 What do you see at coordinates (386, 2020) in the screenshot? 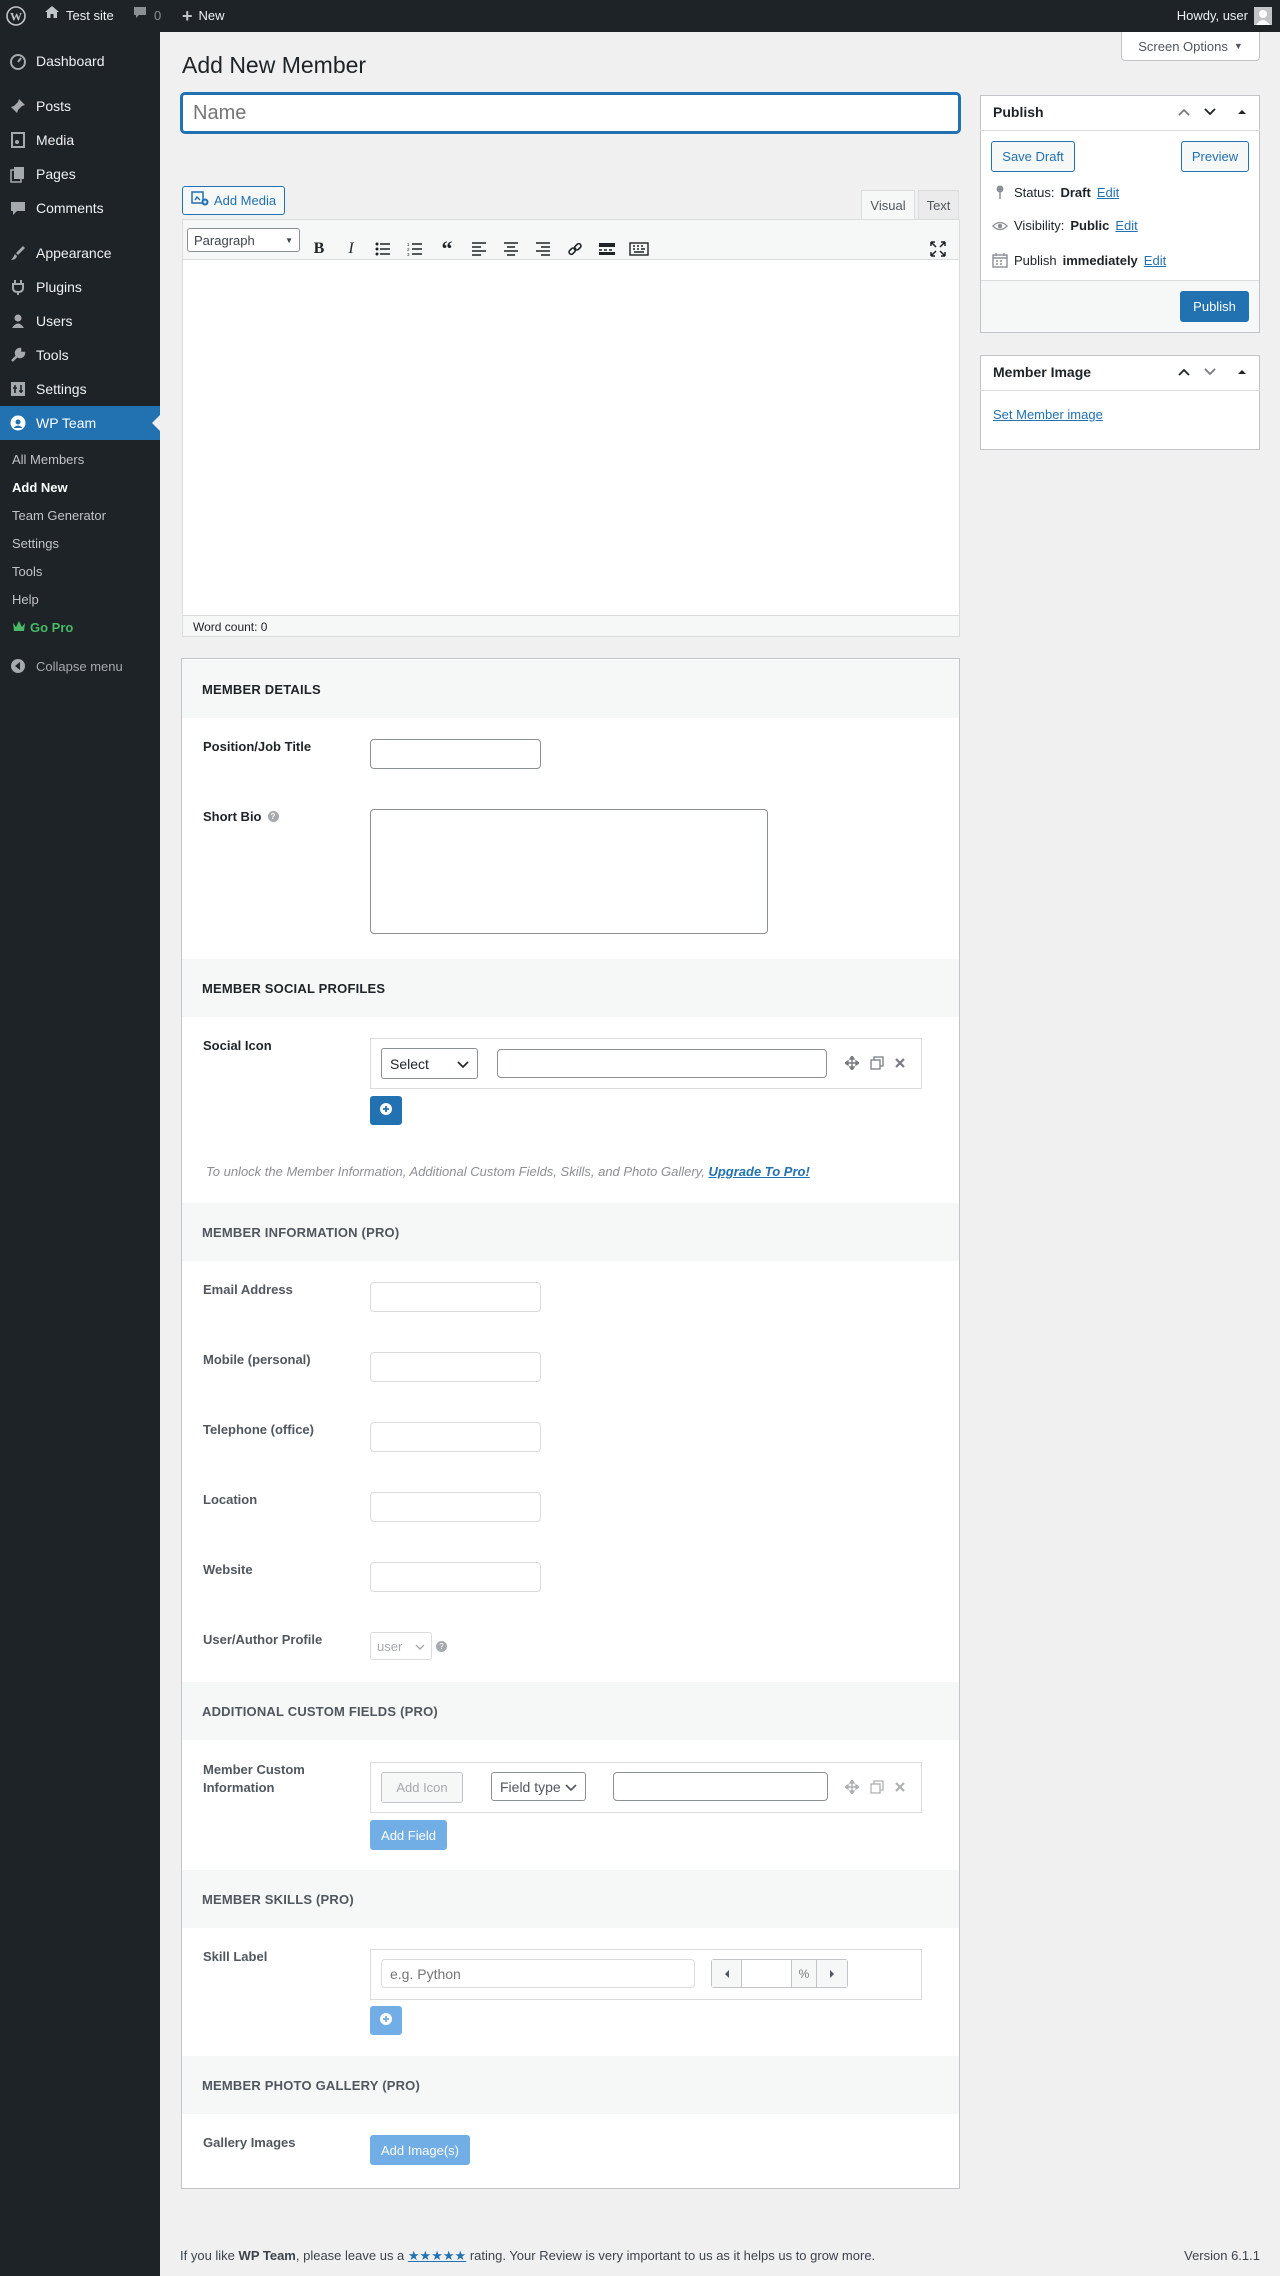
I see `add-skill-button` at bounding box center [386, 2020].